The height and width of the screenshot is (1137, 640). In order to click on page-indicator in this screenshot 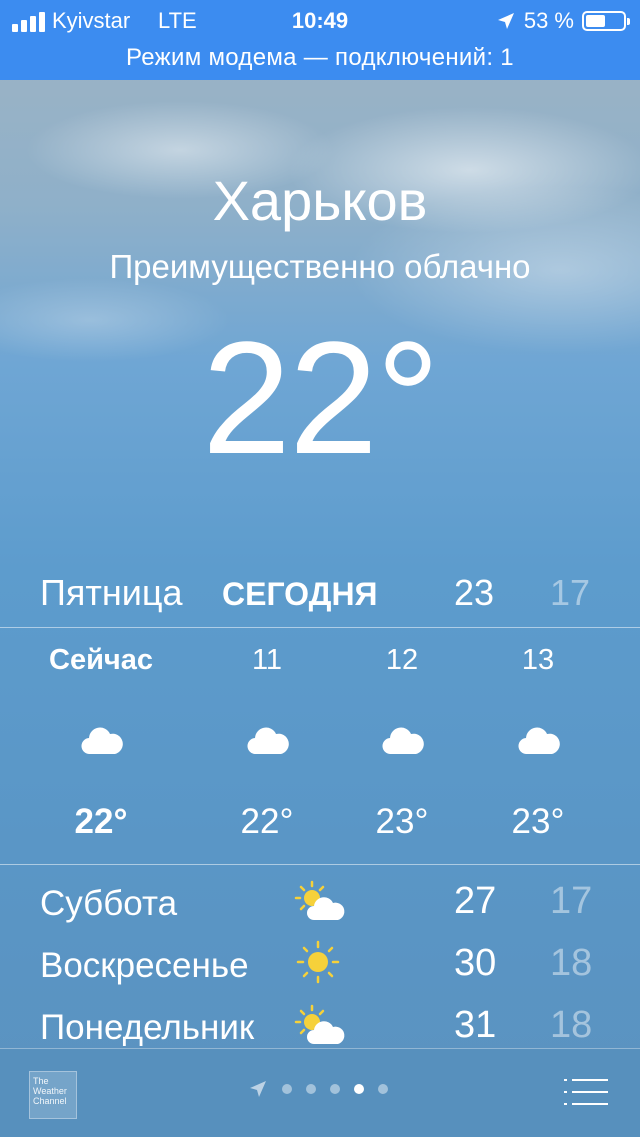, I will do `click(318, 1089)`.